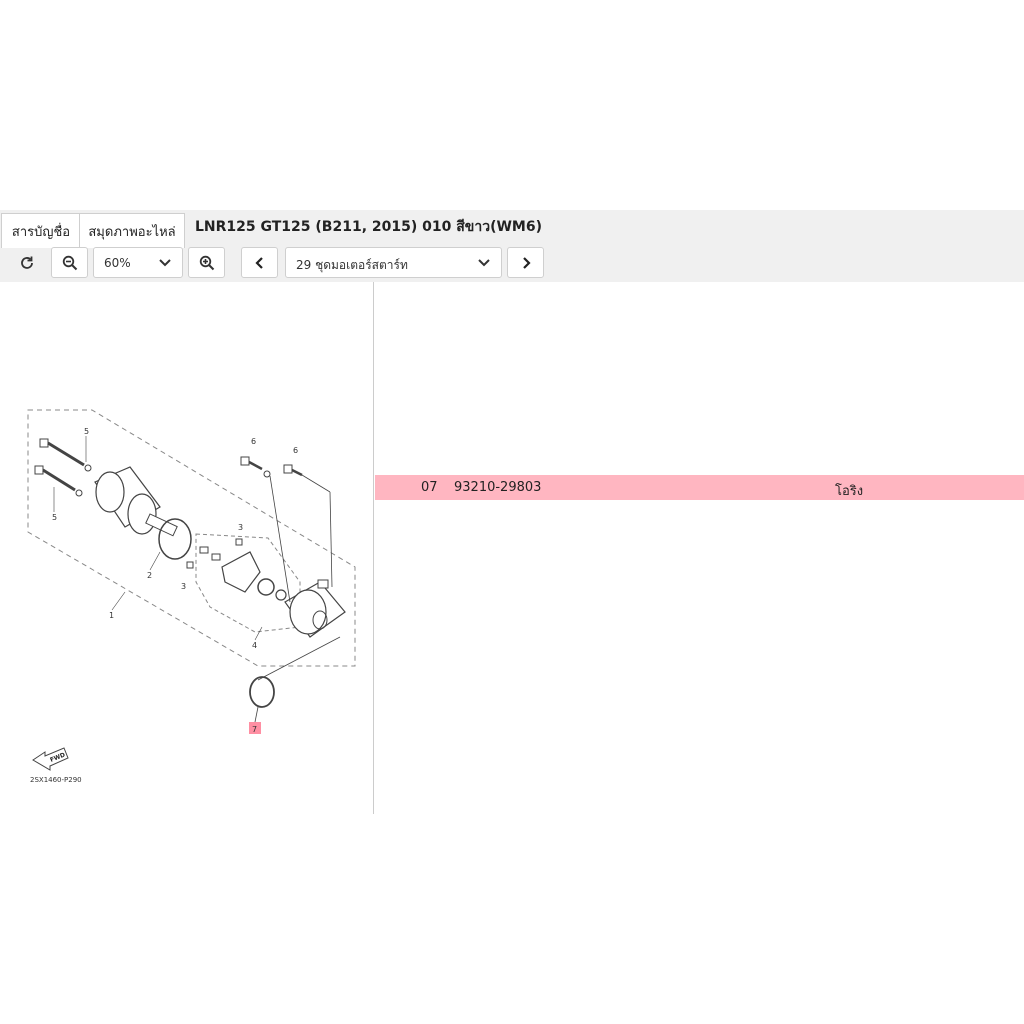 This screenshot has height=1024, width=1024. I want to click on screw-right, so click(293, 470).